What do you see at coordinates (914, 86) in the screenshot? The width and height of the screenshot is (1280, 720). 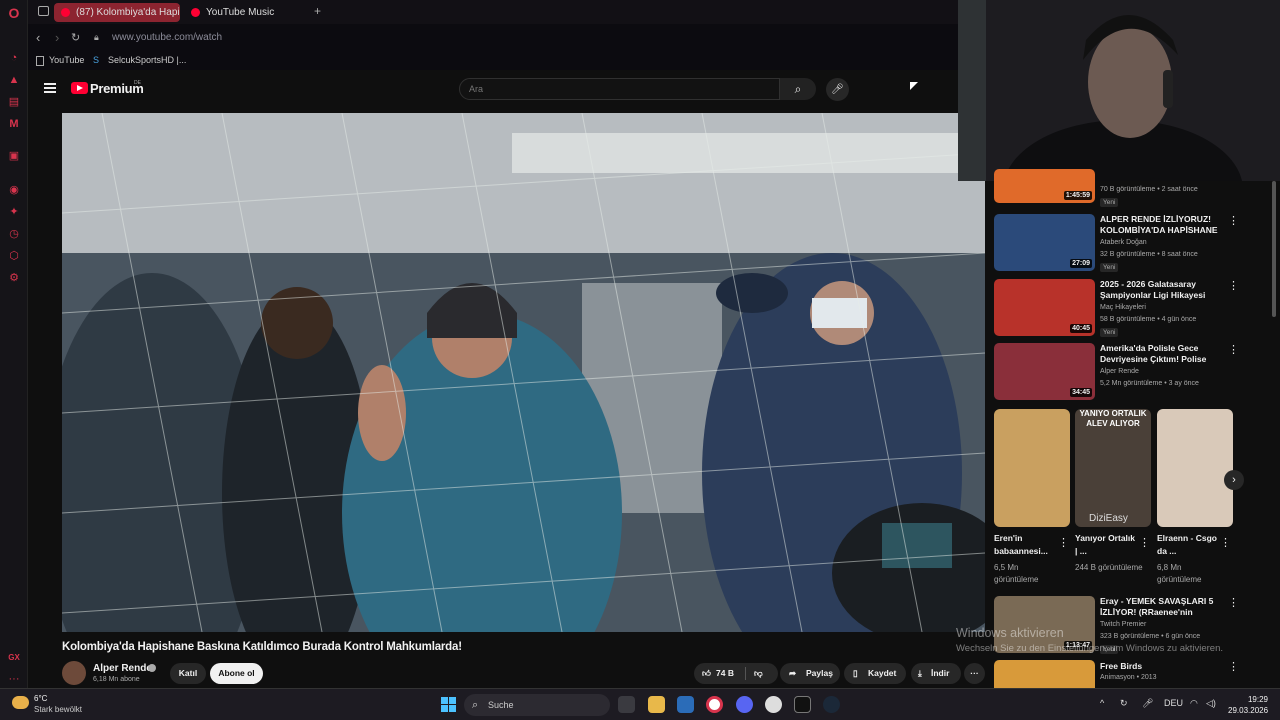 I see `mouse-cursor-icon` at bounding box center [914, 86].